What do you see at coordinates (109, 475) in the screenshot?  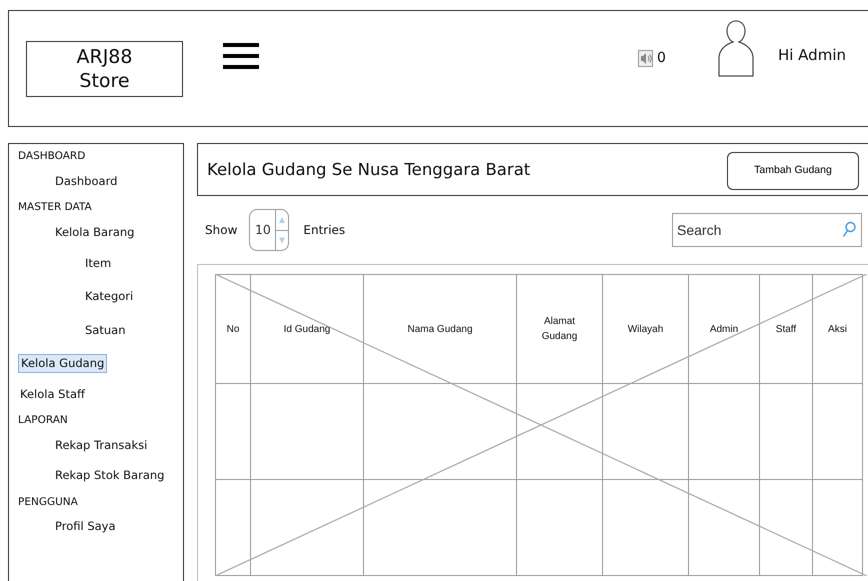 I see `menu-item: Rekap Stok Barang` at bounding box center [109, 475].